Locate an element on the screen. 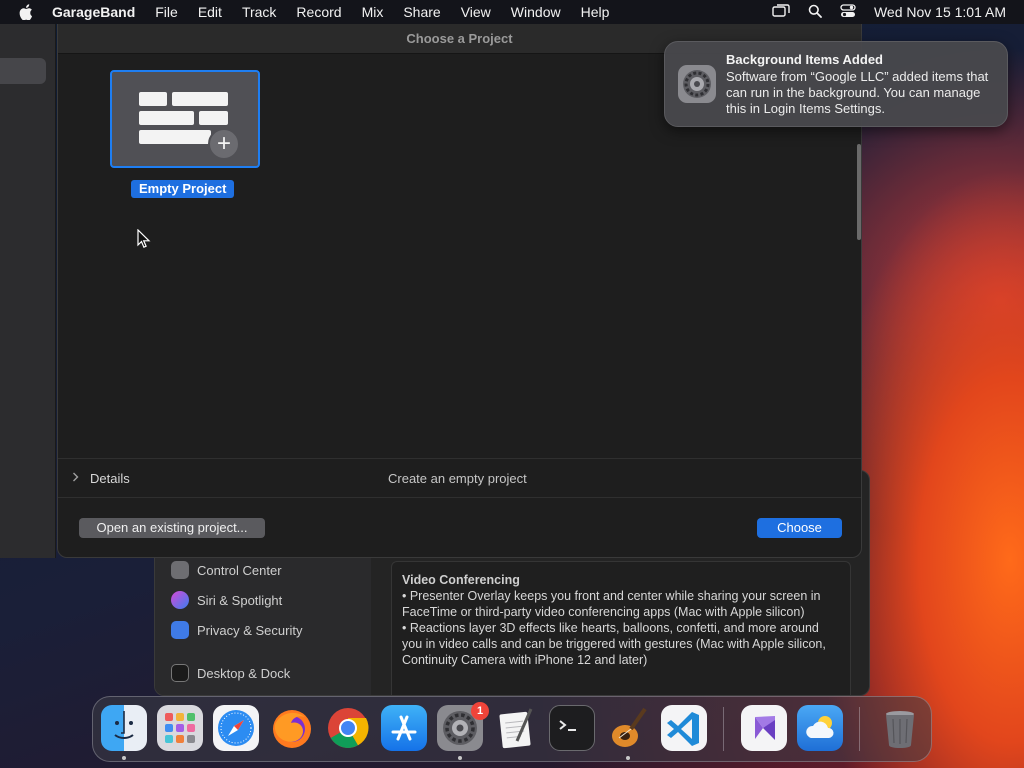 Image resolution: width=1024 pixels, height=768 pixels. choose-button: Choose is located at coordinates (799, 528).